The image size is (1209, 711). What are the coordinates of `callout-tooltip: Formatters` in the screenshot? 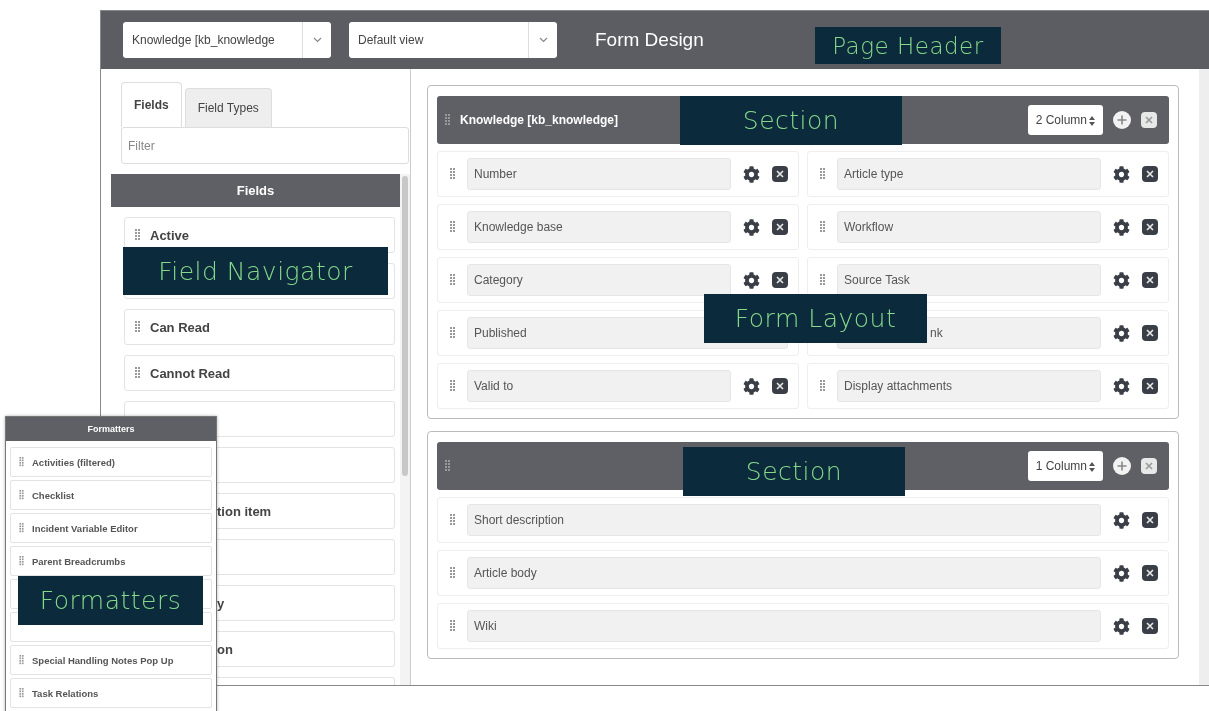 It's located at (110, 600).